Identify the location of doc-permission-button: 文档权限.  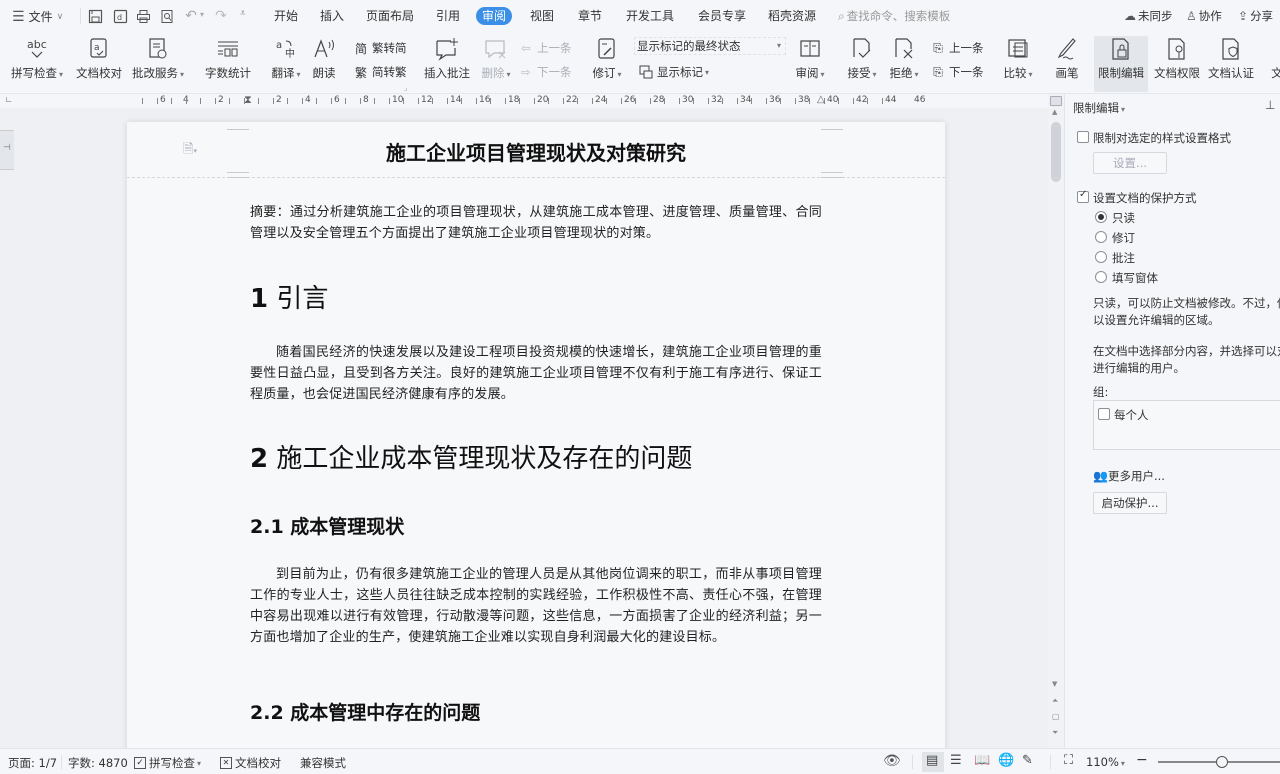
(1177, 58).